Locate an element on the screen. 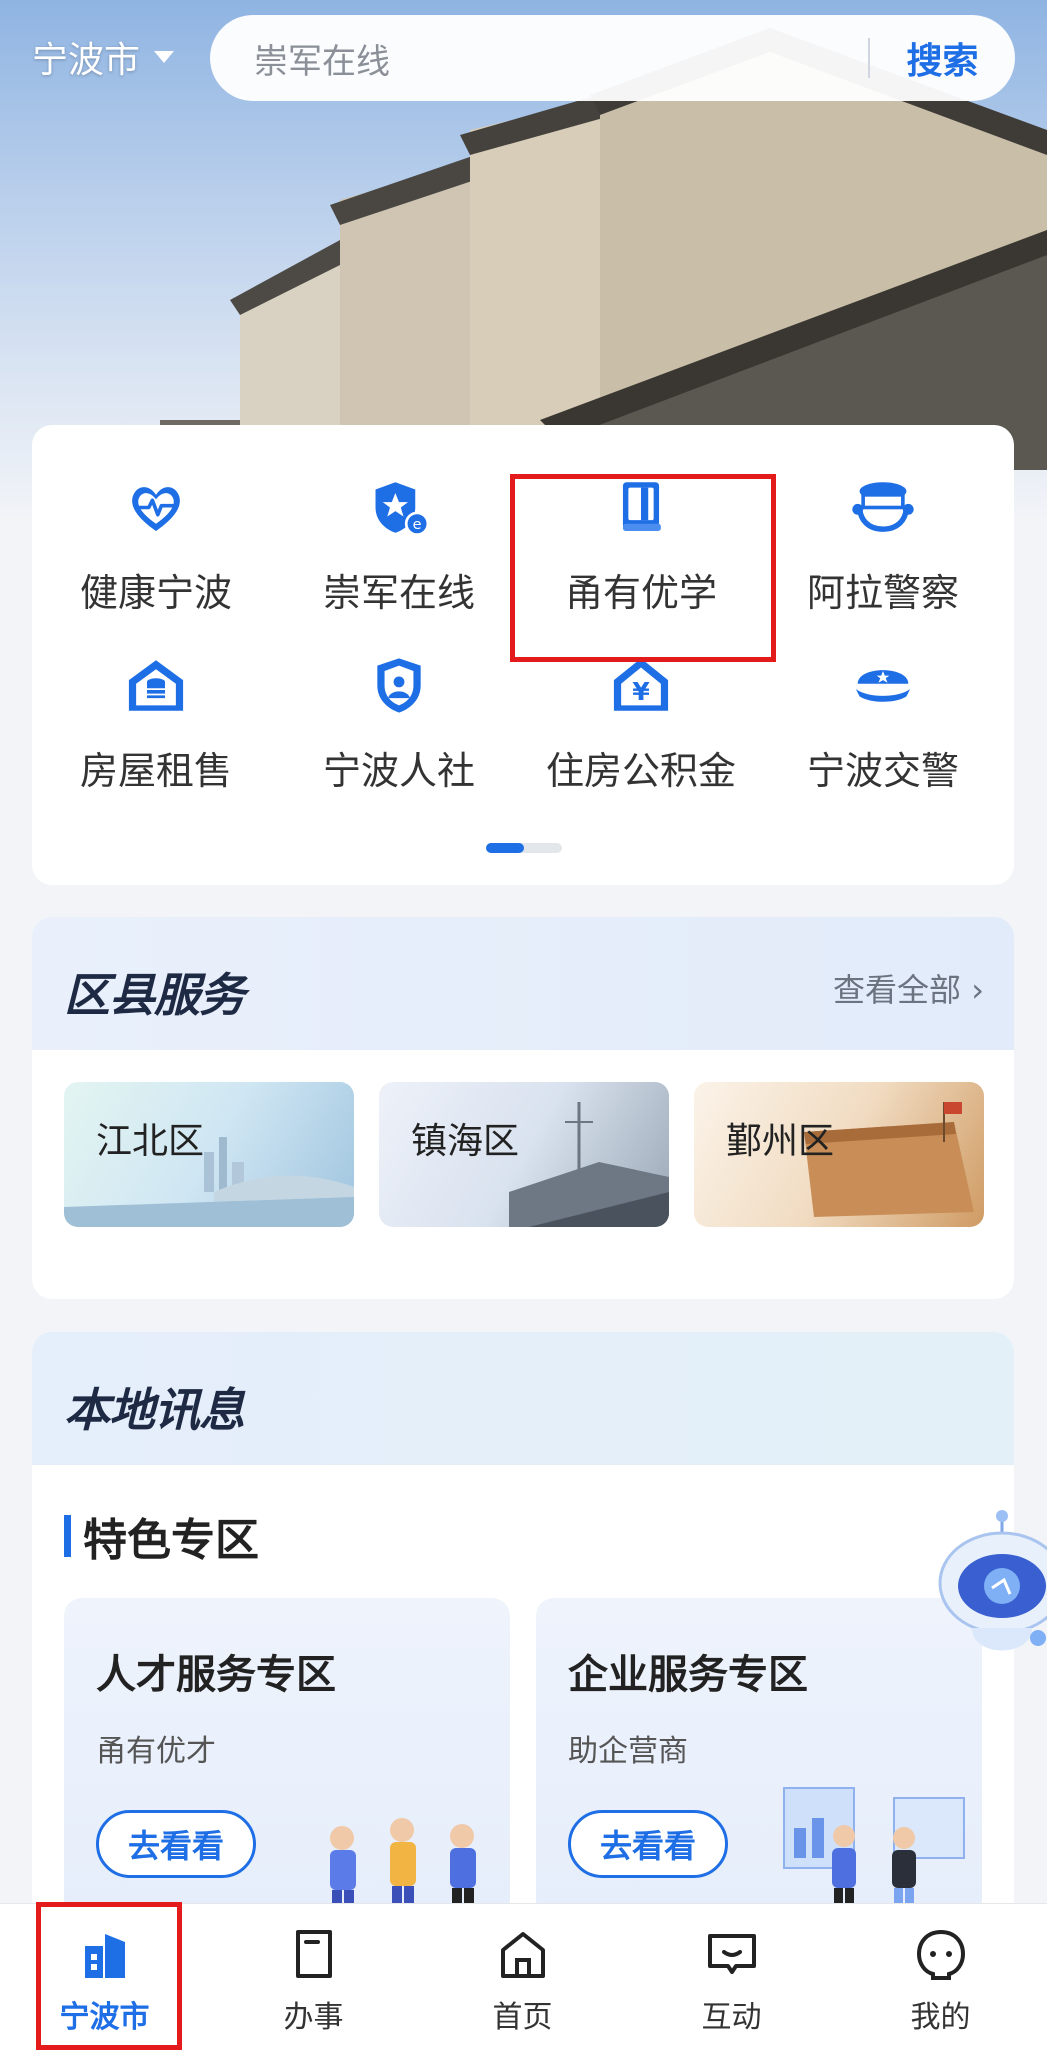  tab-label: 互动 is located at coordinates (731, 2017).